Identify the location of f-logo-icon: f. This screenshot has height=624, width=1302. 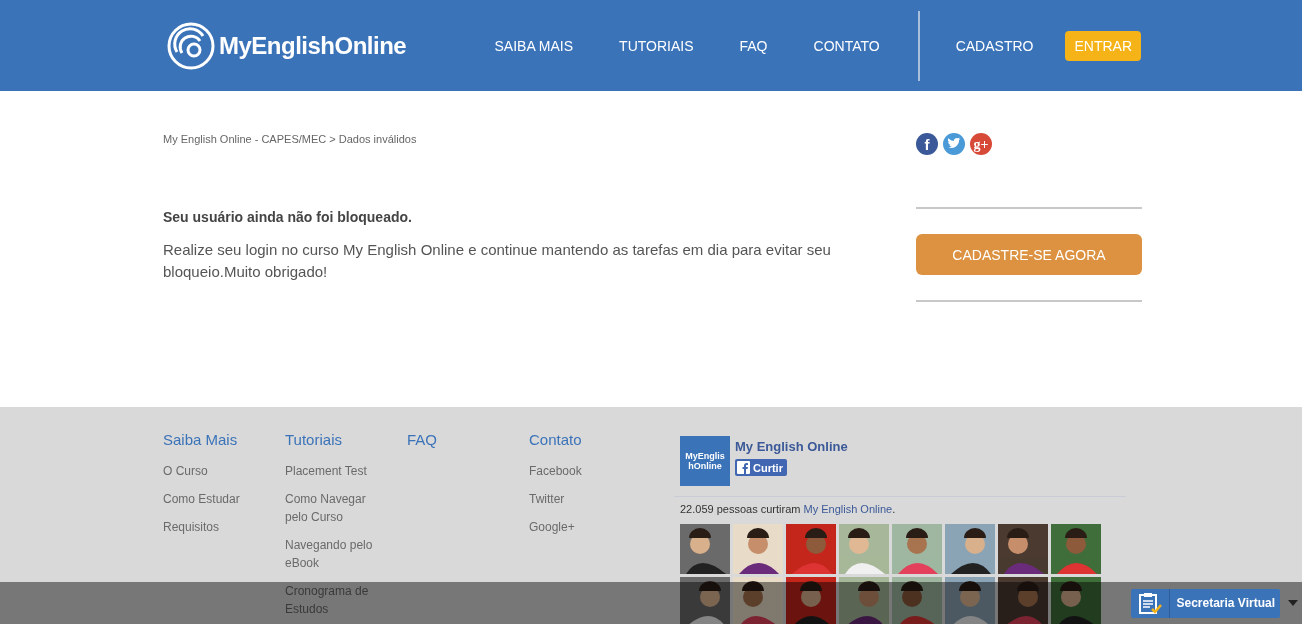
(927, 144).